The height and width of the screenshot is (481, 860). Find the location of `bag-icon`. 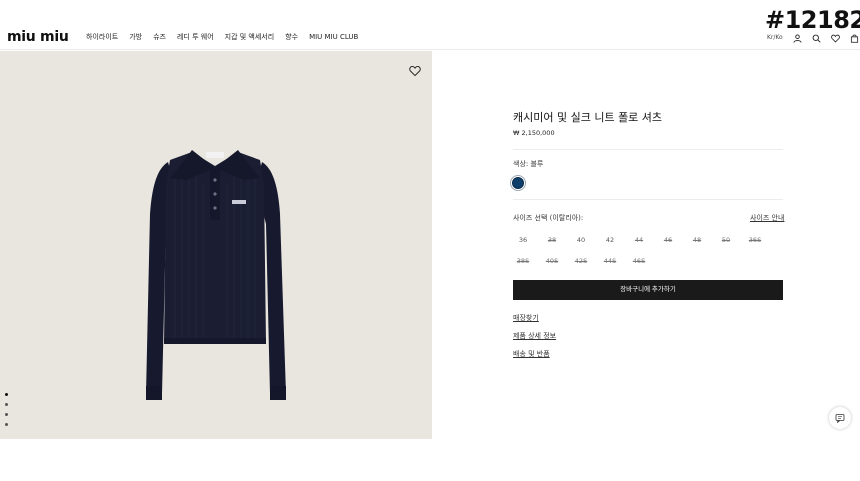

bag-icon is located at coordinates (855, 38).